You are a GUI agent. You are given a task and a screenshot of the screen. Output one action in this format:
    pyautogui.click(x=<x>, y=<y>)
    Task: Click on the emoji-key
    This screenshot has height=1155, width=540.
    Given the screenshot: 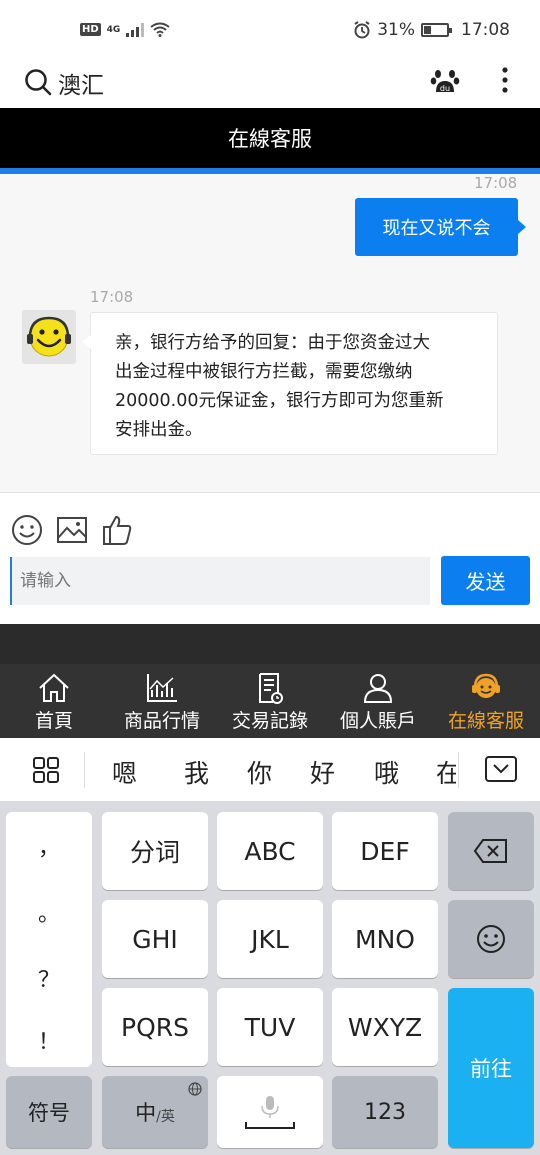 What is the action you would take?
    pyautogui.click(x=491, y=939)
    